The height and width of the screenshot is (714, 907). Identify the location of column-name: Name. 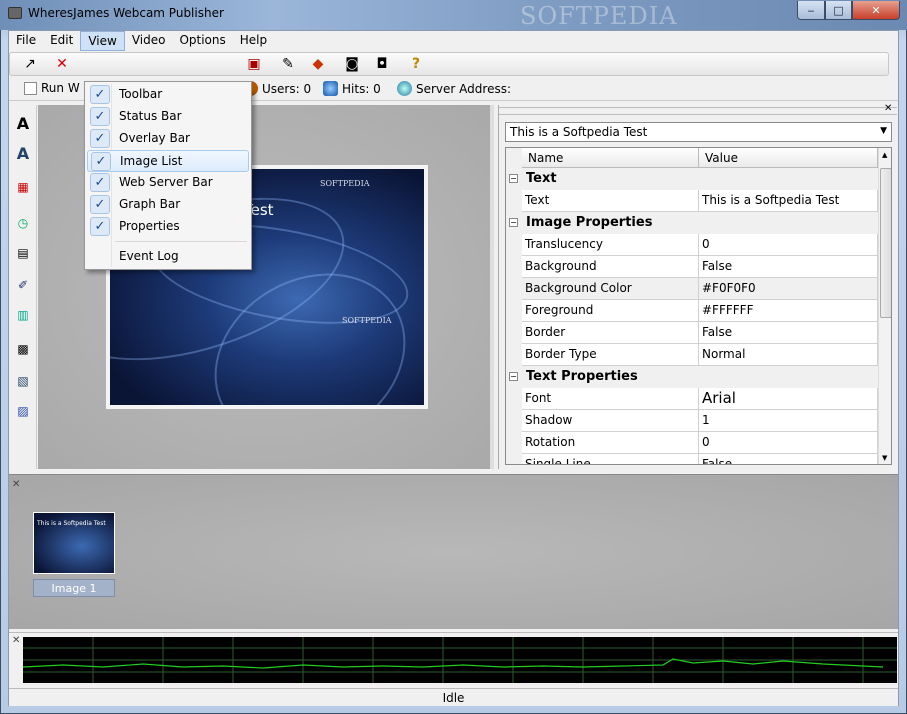
(610, 157).